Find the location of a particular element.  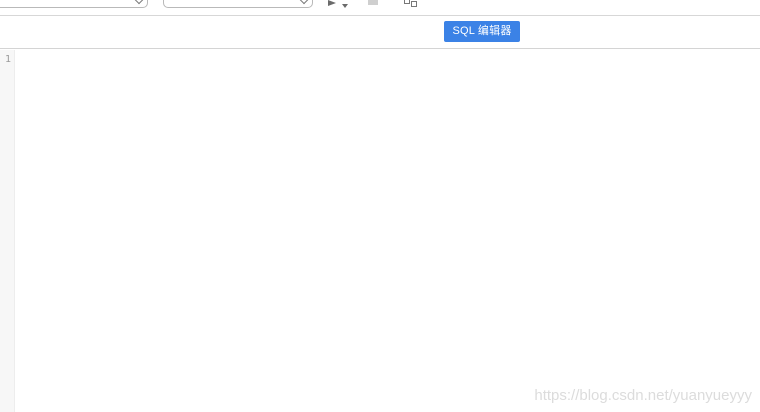

export-button is located at coordinates (410, 4).